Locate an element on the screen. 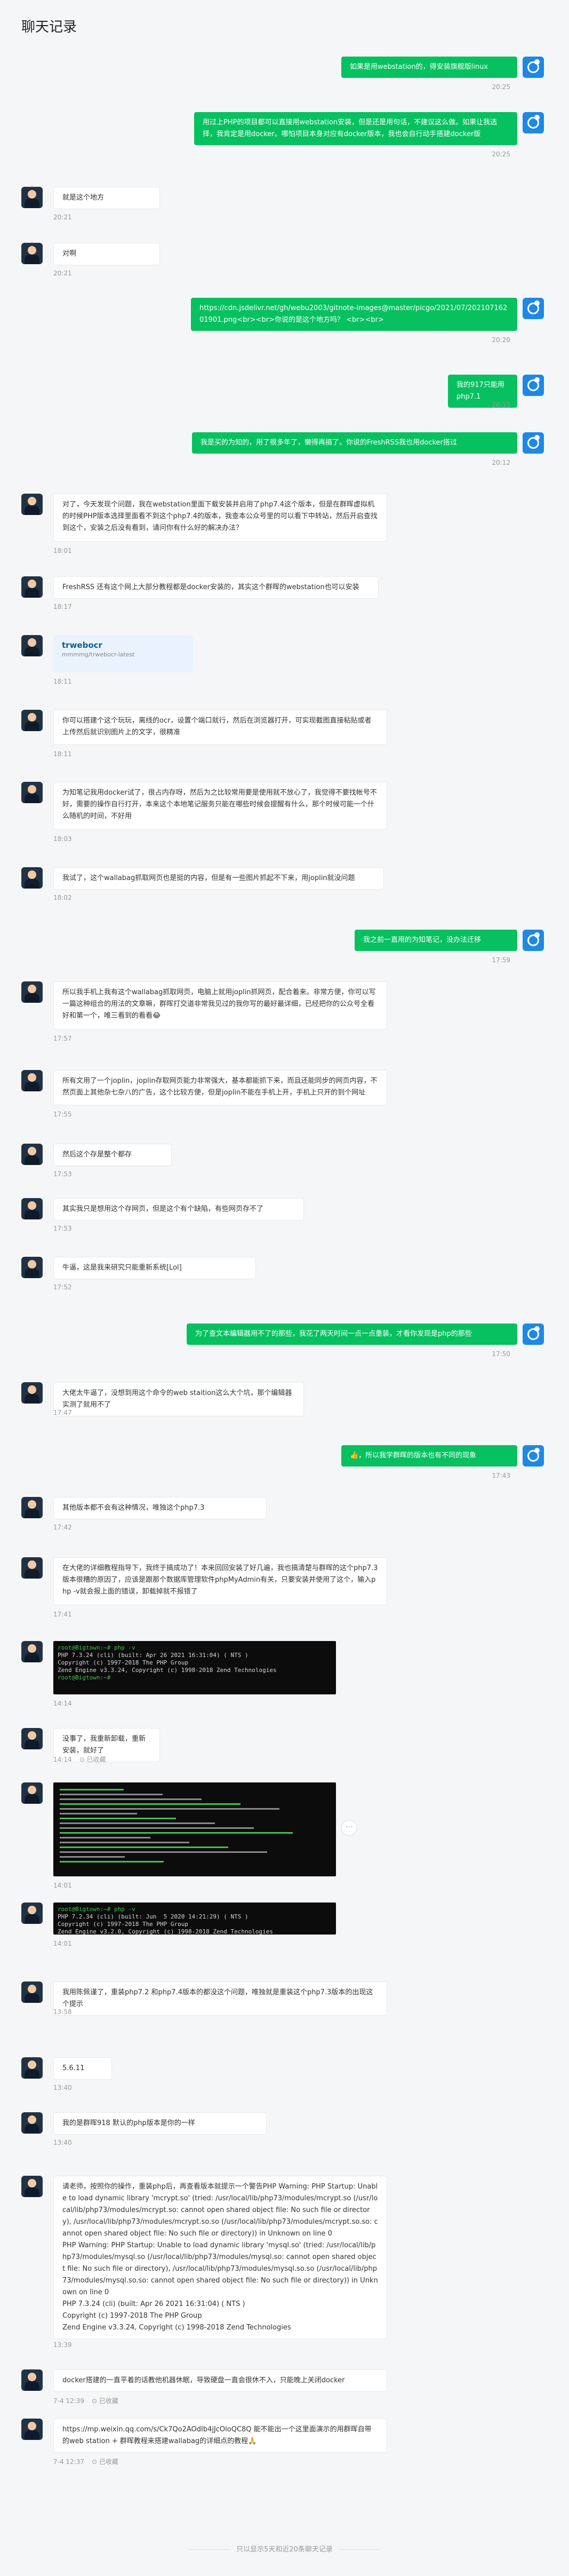 The height and width of the screenshot is (2576, 569). time-text: 20:21 is located at coordinates (62, 273).